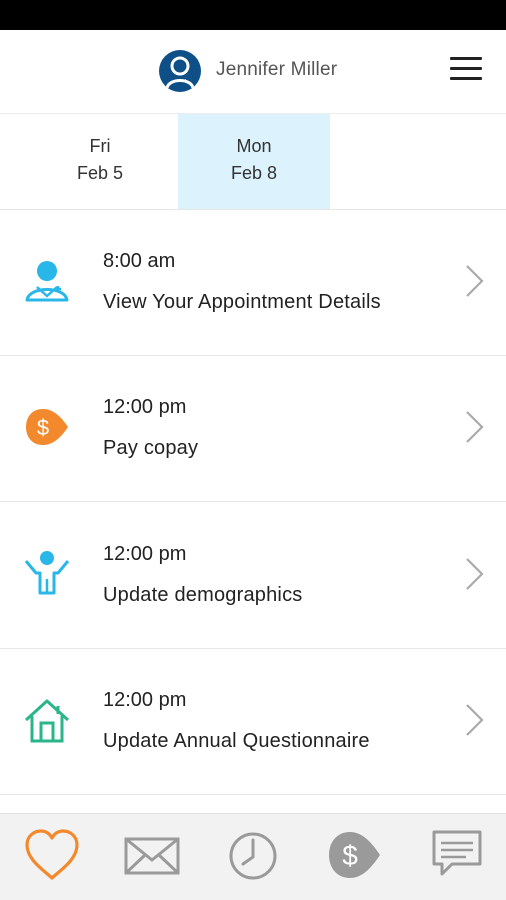 The width and height of the screenshot is (506, 900). What do you see at coordinates (253, 15) in the screenshot?
I see `status-bar` at bounding box center [253, 15].